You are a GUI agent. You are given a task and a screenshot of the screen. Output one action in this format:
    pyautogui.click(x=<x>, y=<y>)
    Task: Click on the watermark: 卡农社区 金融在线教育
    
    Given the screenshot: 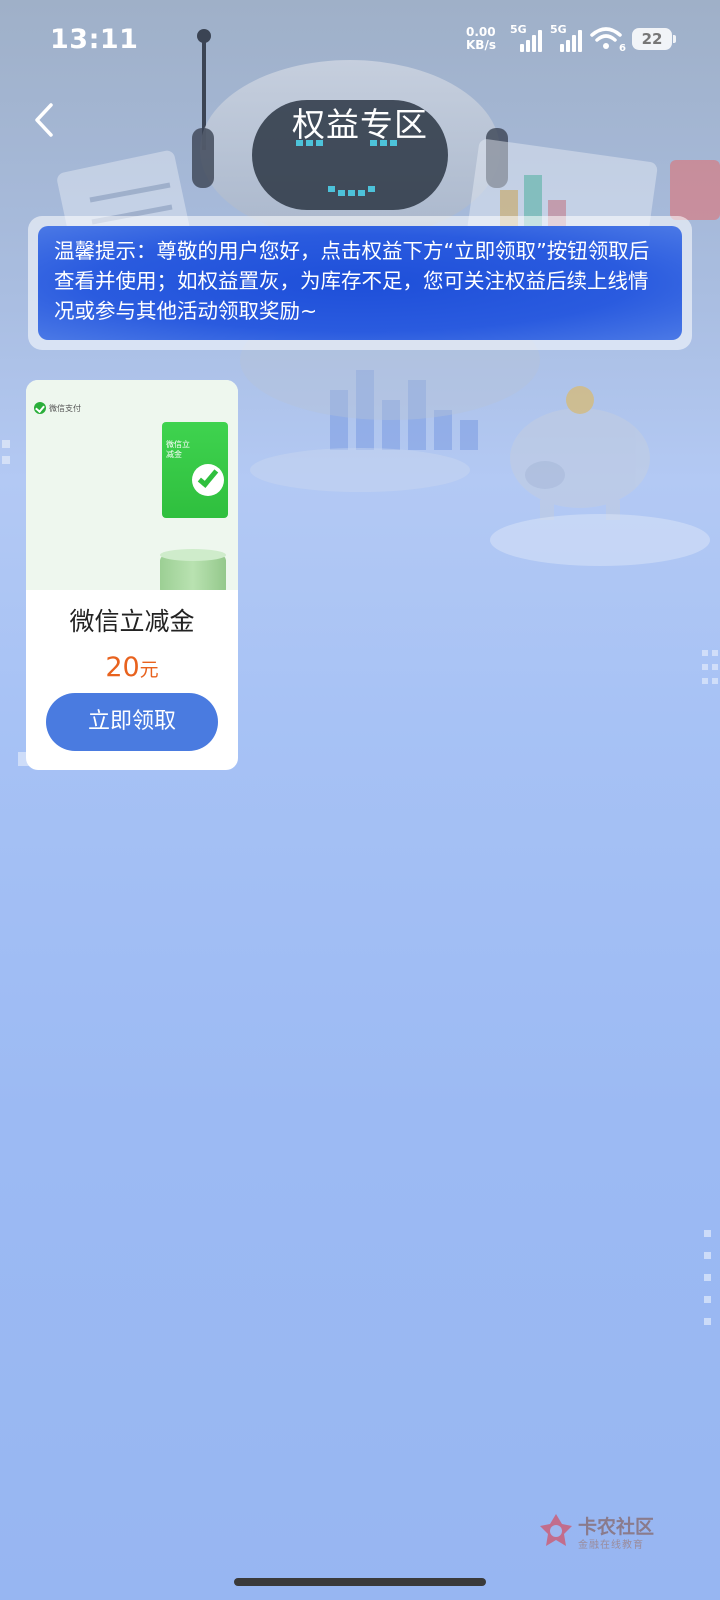 What is the action you would take?
    pyautogui.click(x=608, y=1530)
    